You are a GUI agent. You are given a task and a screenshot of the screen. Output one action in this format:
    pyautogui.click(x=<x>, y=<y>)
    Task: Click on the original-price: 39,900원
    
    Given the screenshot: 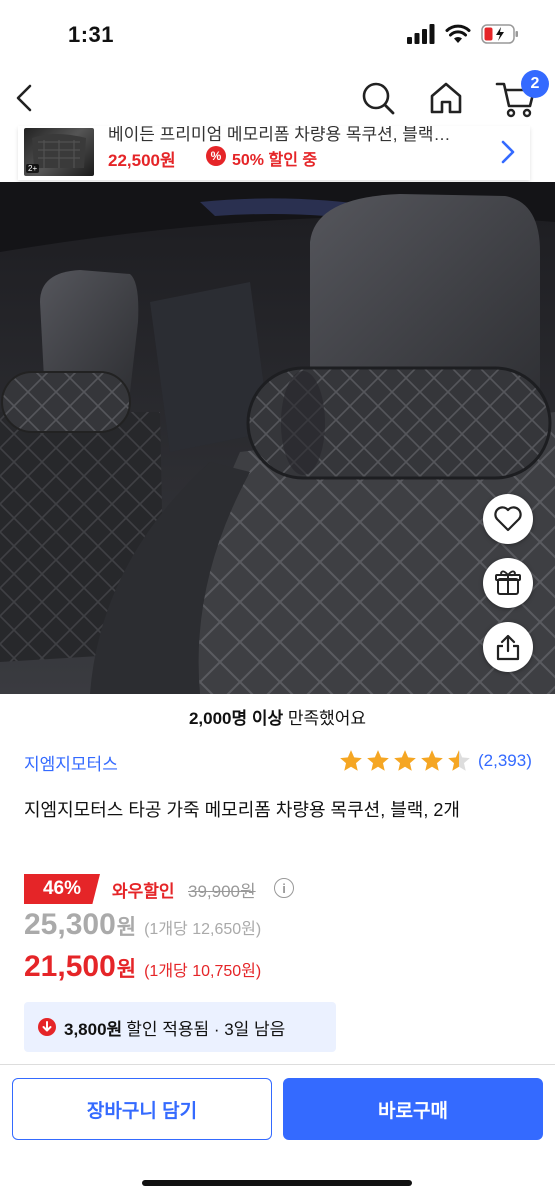 What is the action you would take?
    pyautogui.click(x=222, y=891)
    